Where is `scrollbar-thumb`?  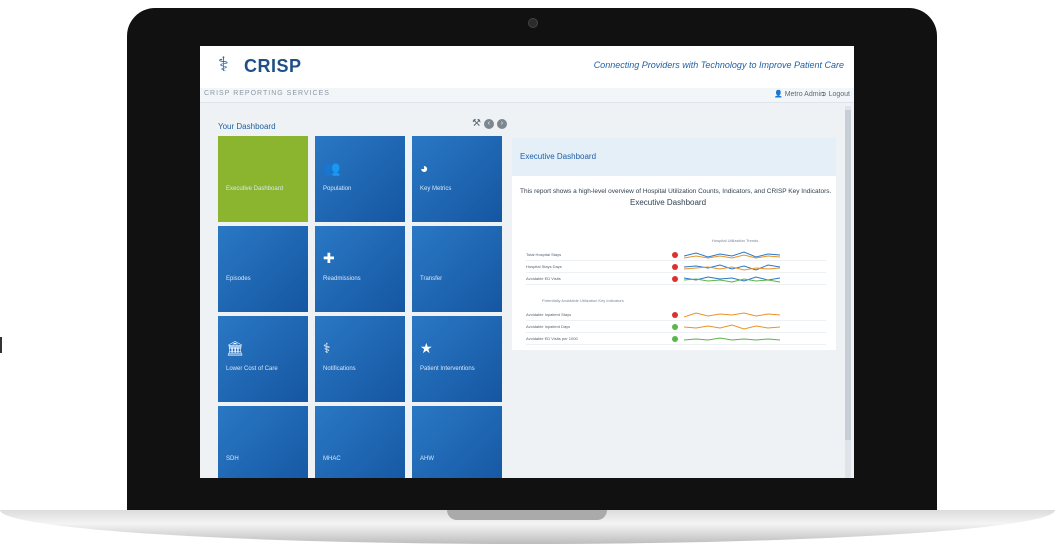 scrollbar-thumb is located at coordinates (848, 275).